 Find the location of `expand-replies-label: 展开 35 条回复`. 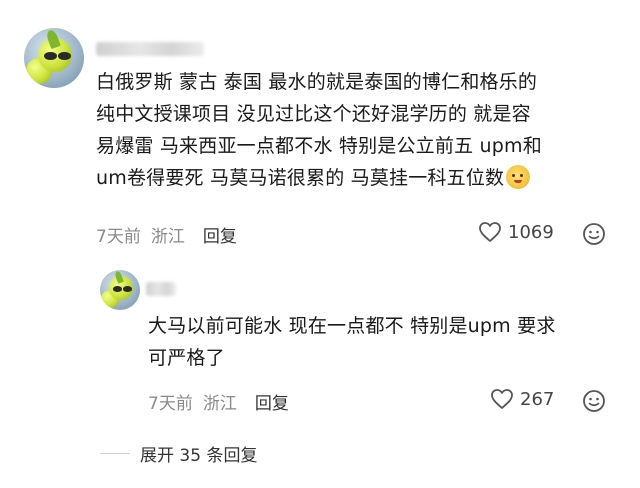

expand-replies-label: 展开 35 条回复 is located at coordinates (199, 456).